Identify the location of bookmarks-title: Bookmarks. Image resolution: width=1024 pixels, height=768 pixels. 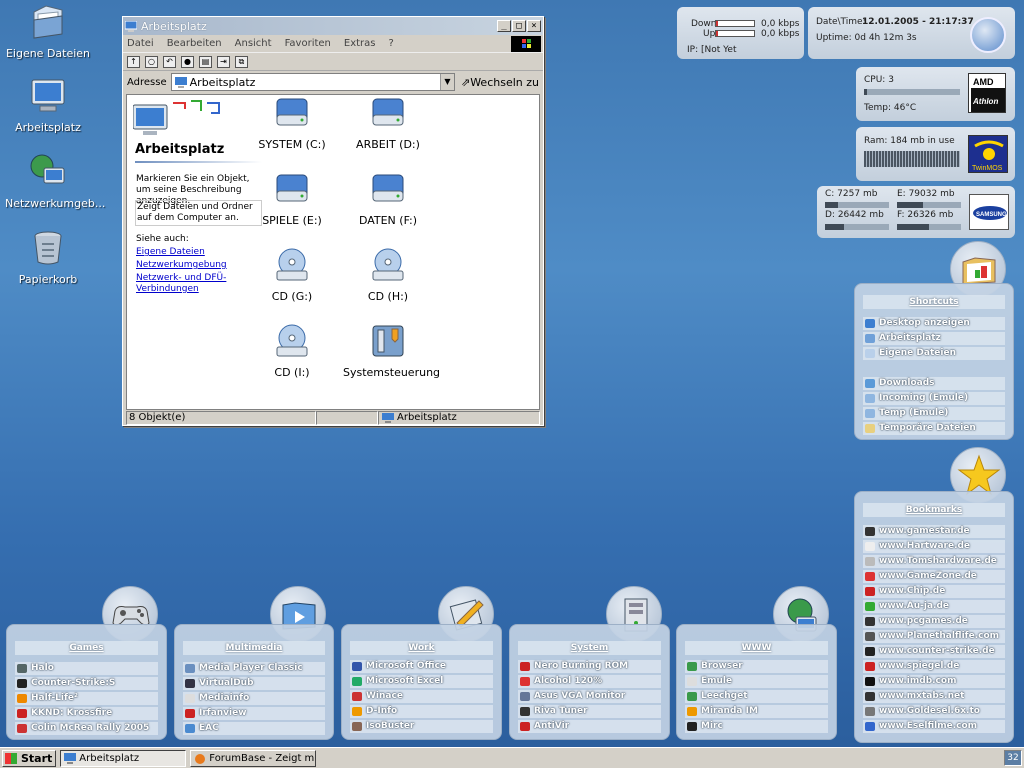
(934, 510).